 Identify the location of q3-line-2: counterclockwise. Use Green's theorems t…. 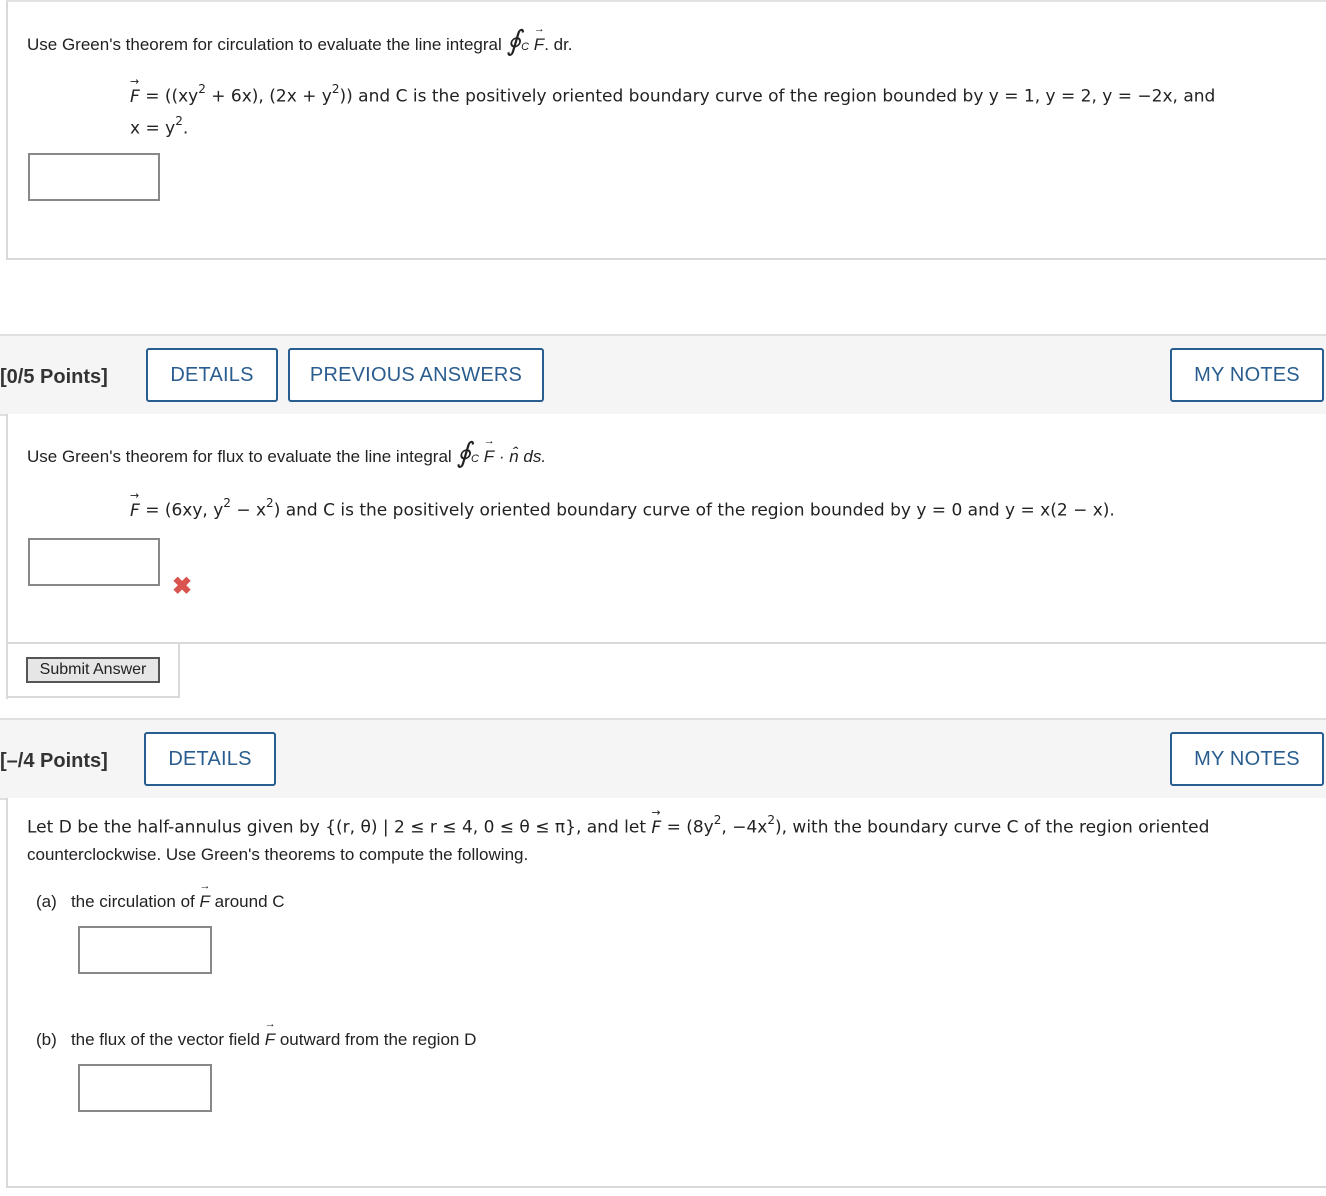
(278, 854).